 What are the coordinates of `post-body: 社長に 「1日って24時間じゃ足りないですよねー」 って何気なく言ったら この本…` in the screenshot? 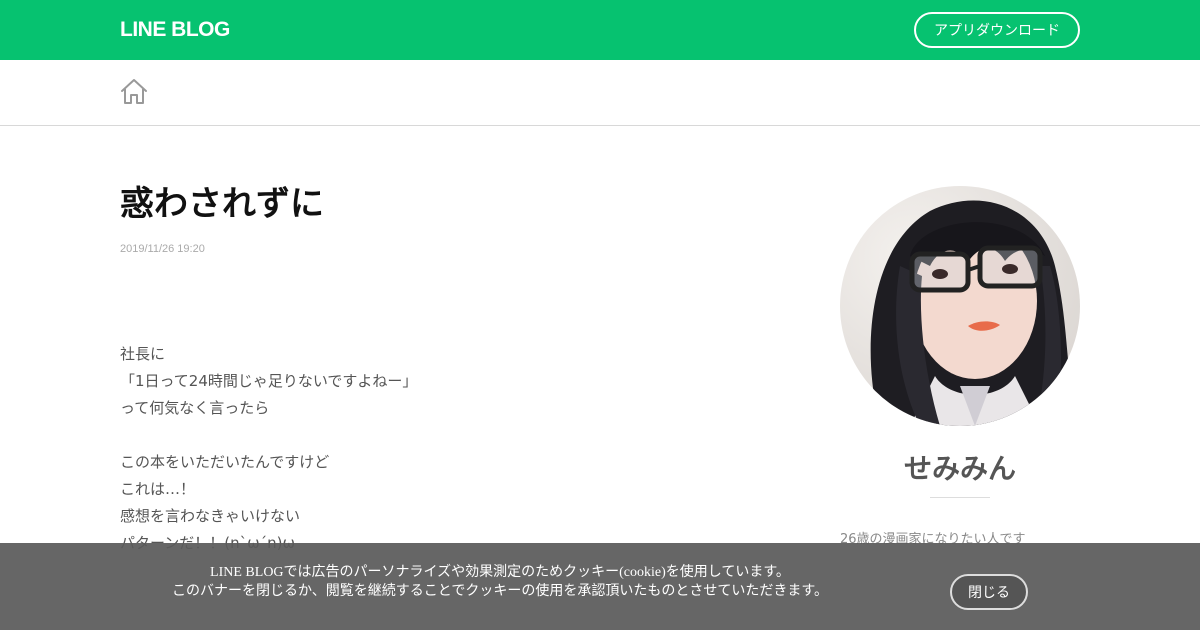 It's located at (268, 449).